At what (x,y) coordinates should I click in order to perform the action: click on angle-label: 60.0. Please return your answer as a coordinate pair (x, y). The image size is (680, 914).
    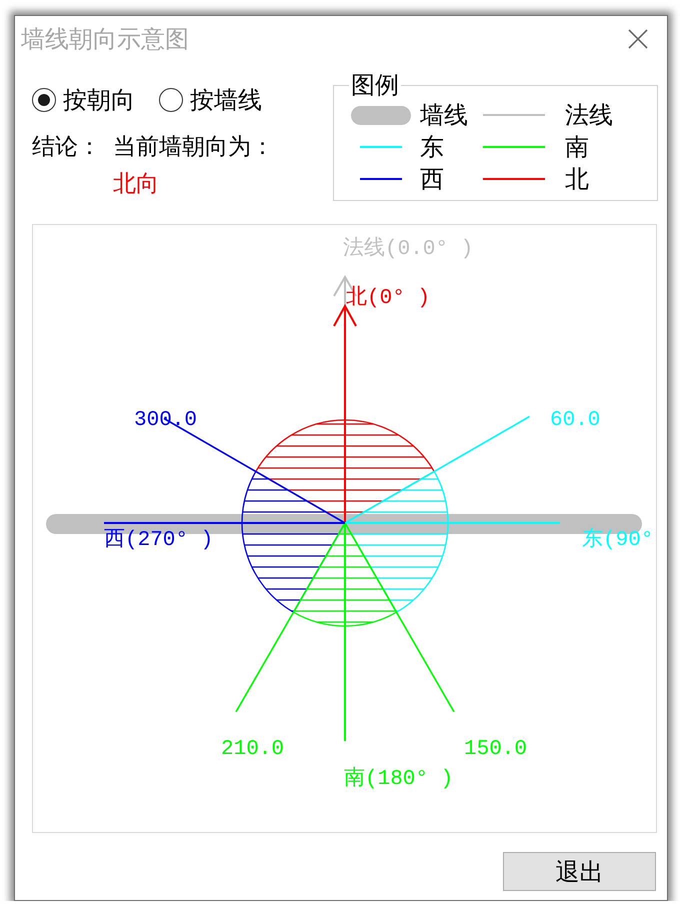
    Looking at the image, I should click on (575, 420).